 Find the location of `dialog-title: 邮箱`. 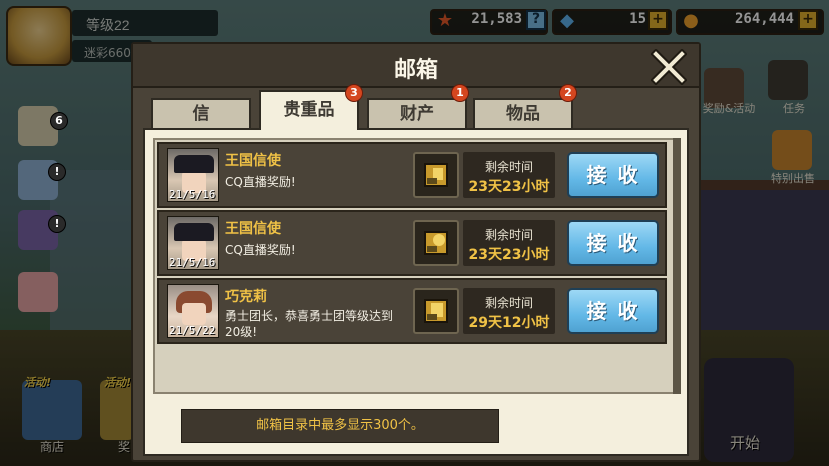

dialog-title: 邮箱 is located at coordinates (415, 70).